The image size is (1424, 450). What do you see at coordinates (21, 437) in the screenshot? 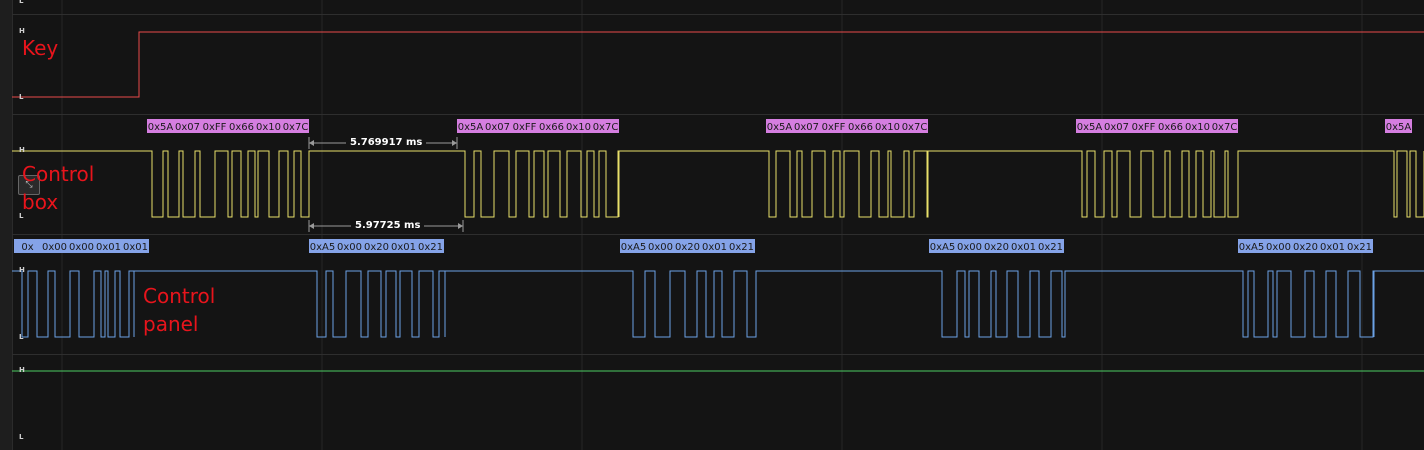
I see `ch4-low-marker: L` at bounding box center [21, 437].